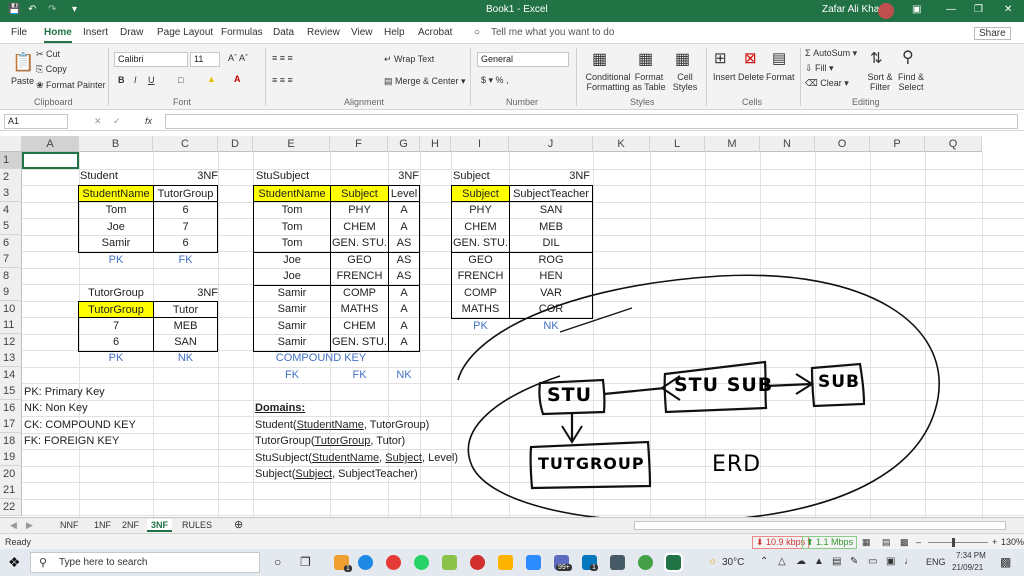  I want to click on autosum-button: Σ AutoSum ▾, so click(831, 53).